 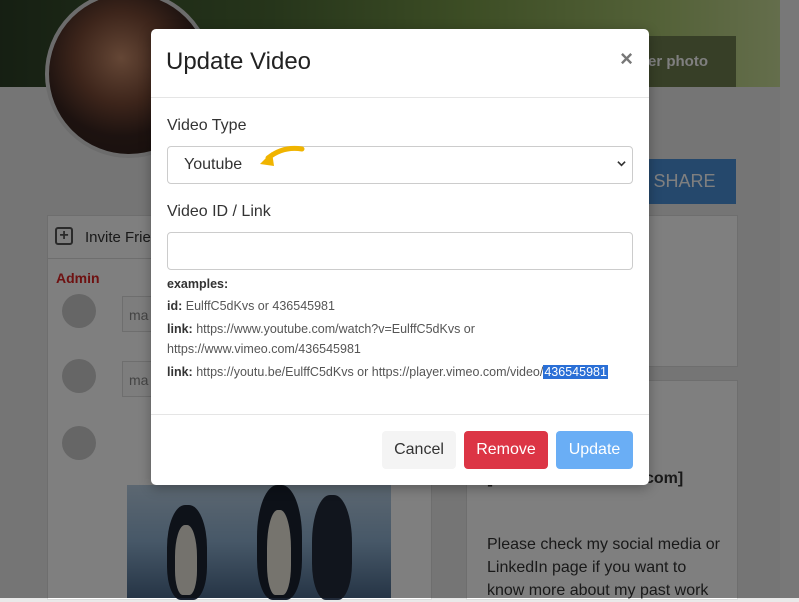 What do you see at coordinates (575, 372) in the screenshot?
I see `selected-text: 436545981` at bounding box center [575, 372].